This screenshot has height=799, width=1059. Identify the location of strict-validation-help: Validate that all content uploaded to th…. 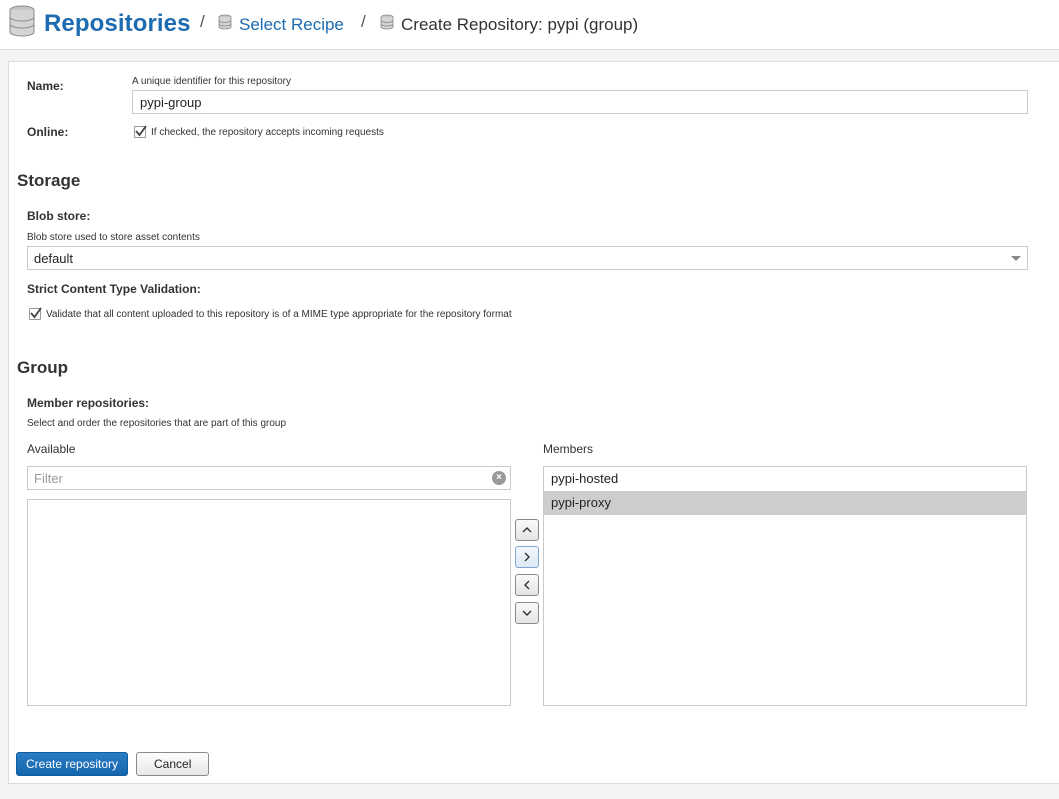
(279, 314).